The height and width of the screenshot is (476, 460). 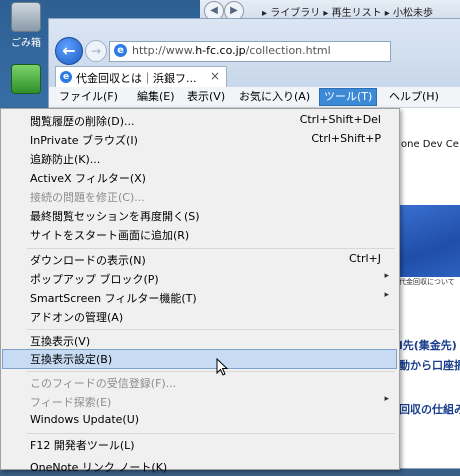 What do you see at coordinates (88, 260) in the screenshot?
I see `menu-item-label: ダウンロードの表示(N)` at bounding box center [88, 260].